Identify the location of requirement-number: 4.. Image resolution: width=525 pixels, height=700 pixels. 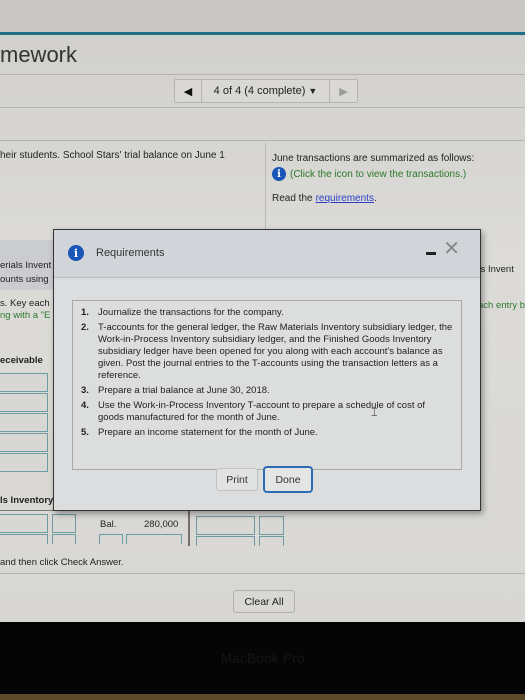
(85, 405).